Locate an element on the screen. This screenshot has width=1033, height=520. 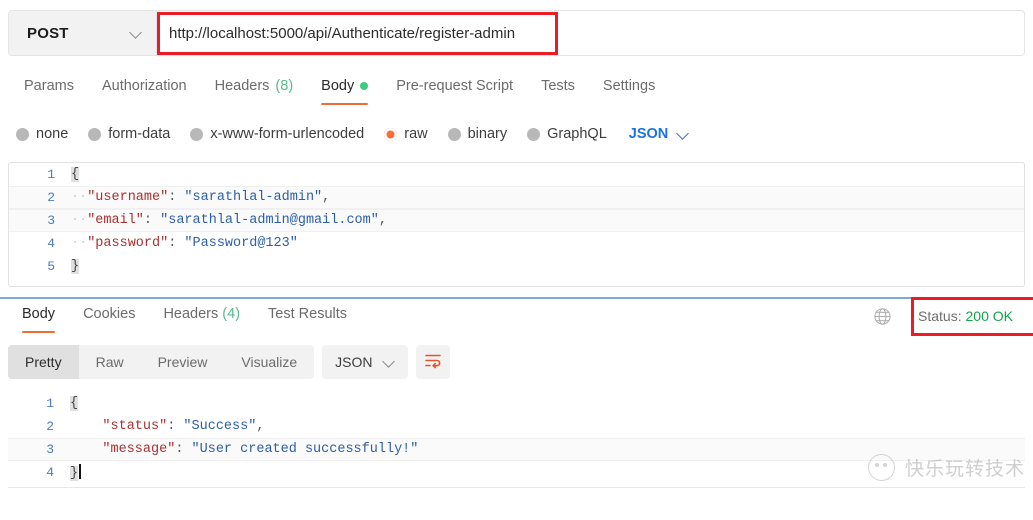
view-mode-raw: Raw is located at coordinates (110, 362).